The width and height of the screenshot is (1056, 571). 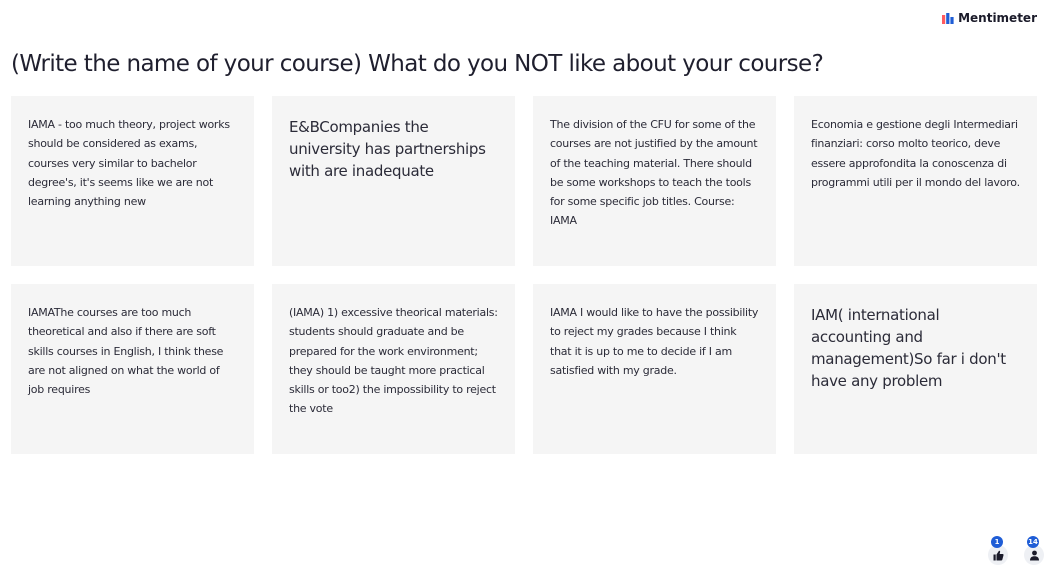 I want to click on participants-control: 14, so click(x=1034, y=550).